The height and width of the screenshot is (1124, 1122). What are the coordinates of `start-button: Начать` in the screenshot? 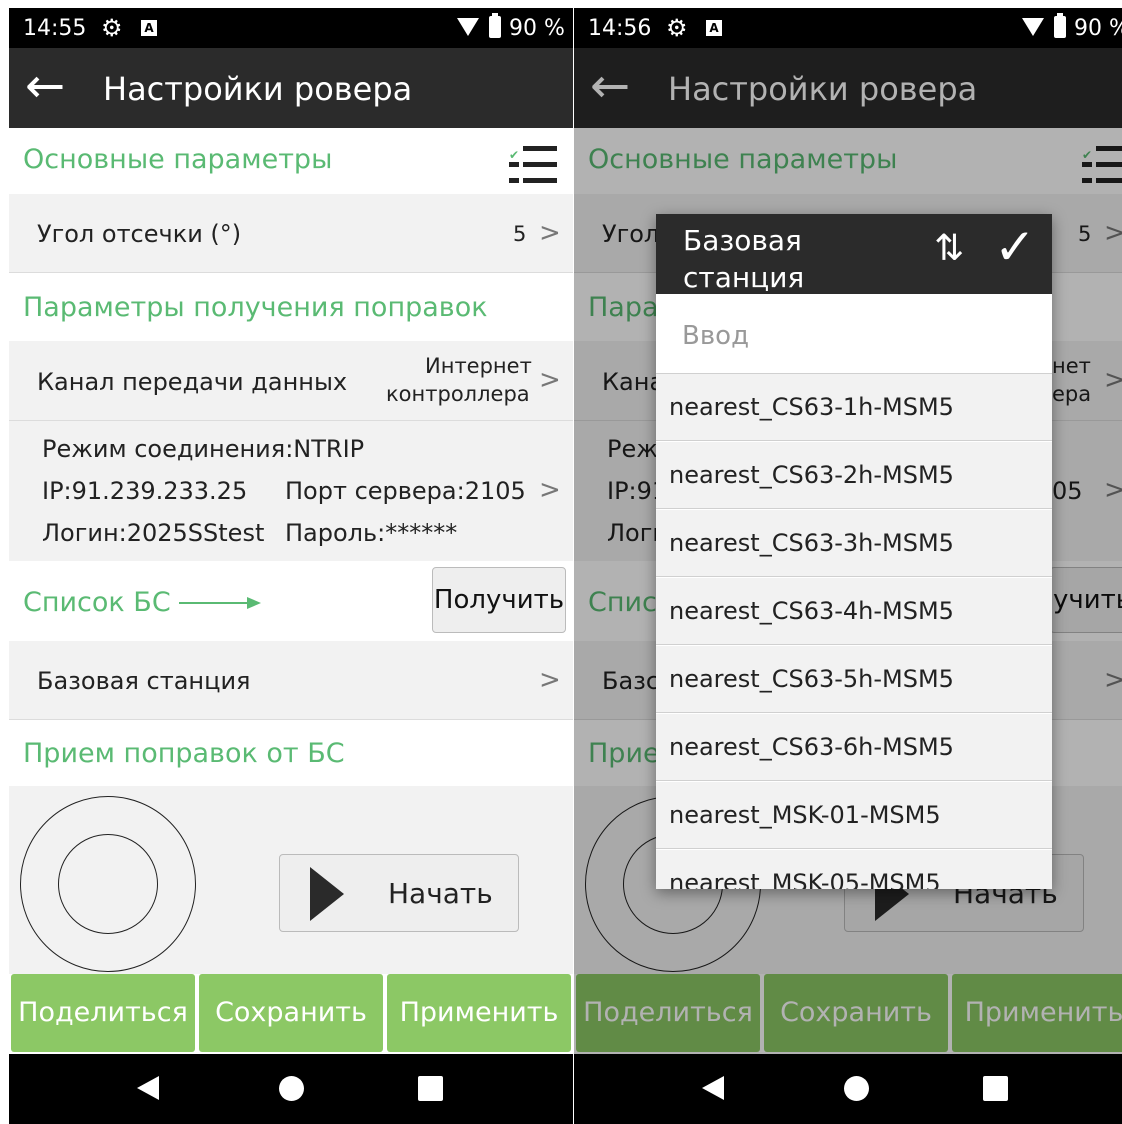 It's located at (399, 893).